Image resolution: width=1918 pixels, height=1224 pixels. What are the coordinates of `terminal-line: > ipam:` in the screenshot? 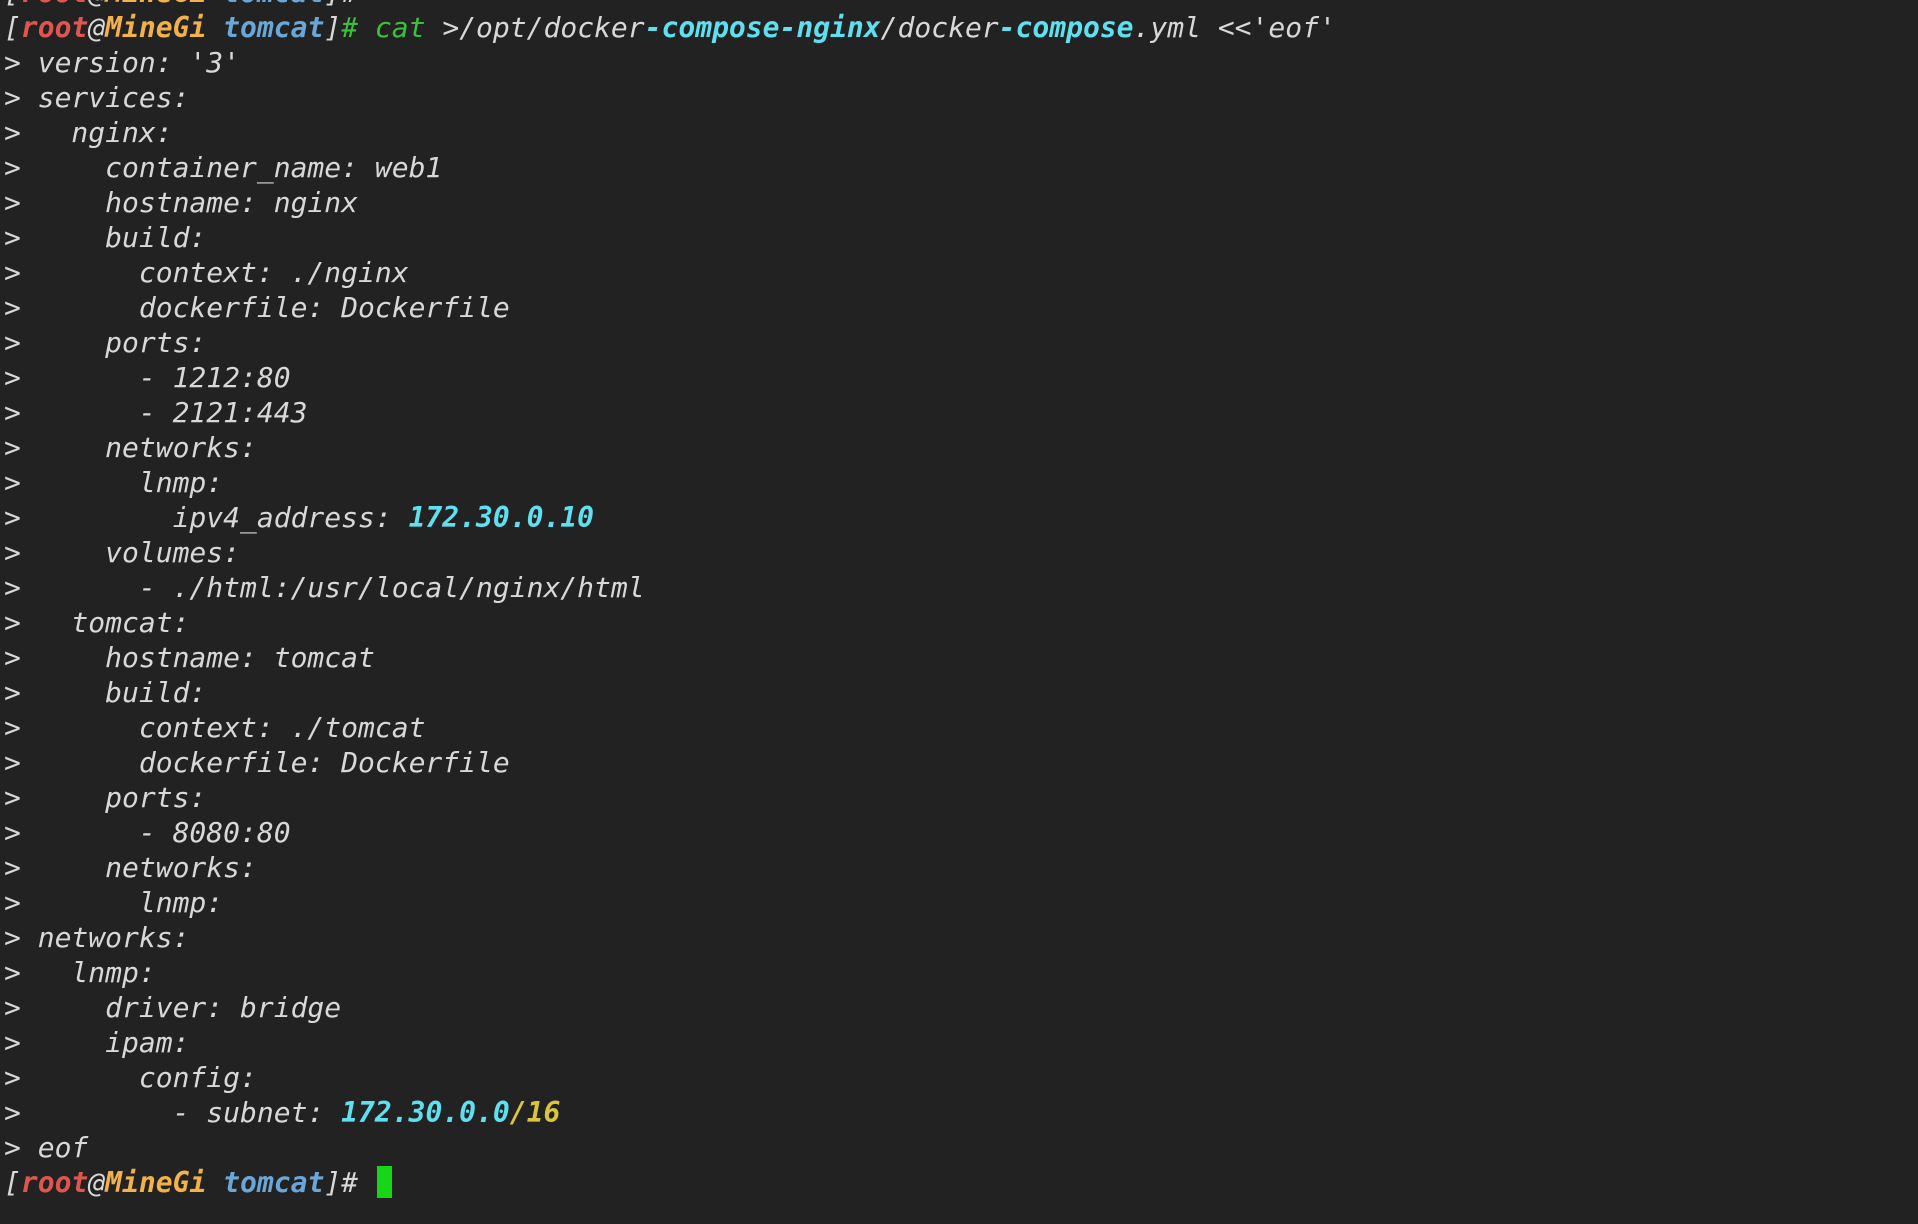 It's located at (961, 1042).